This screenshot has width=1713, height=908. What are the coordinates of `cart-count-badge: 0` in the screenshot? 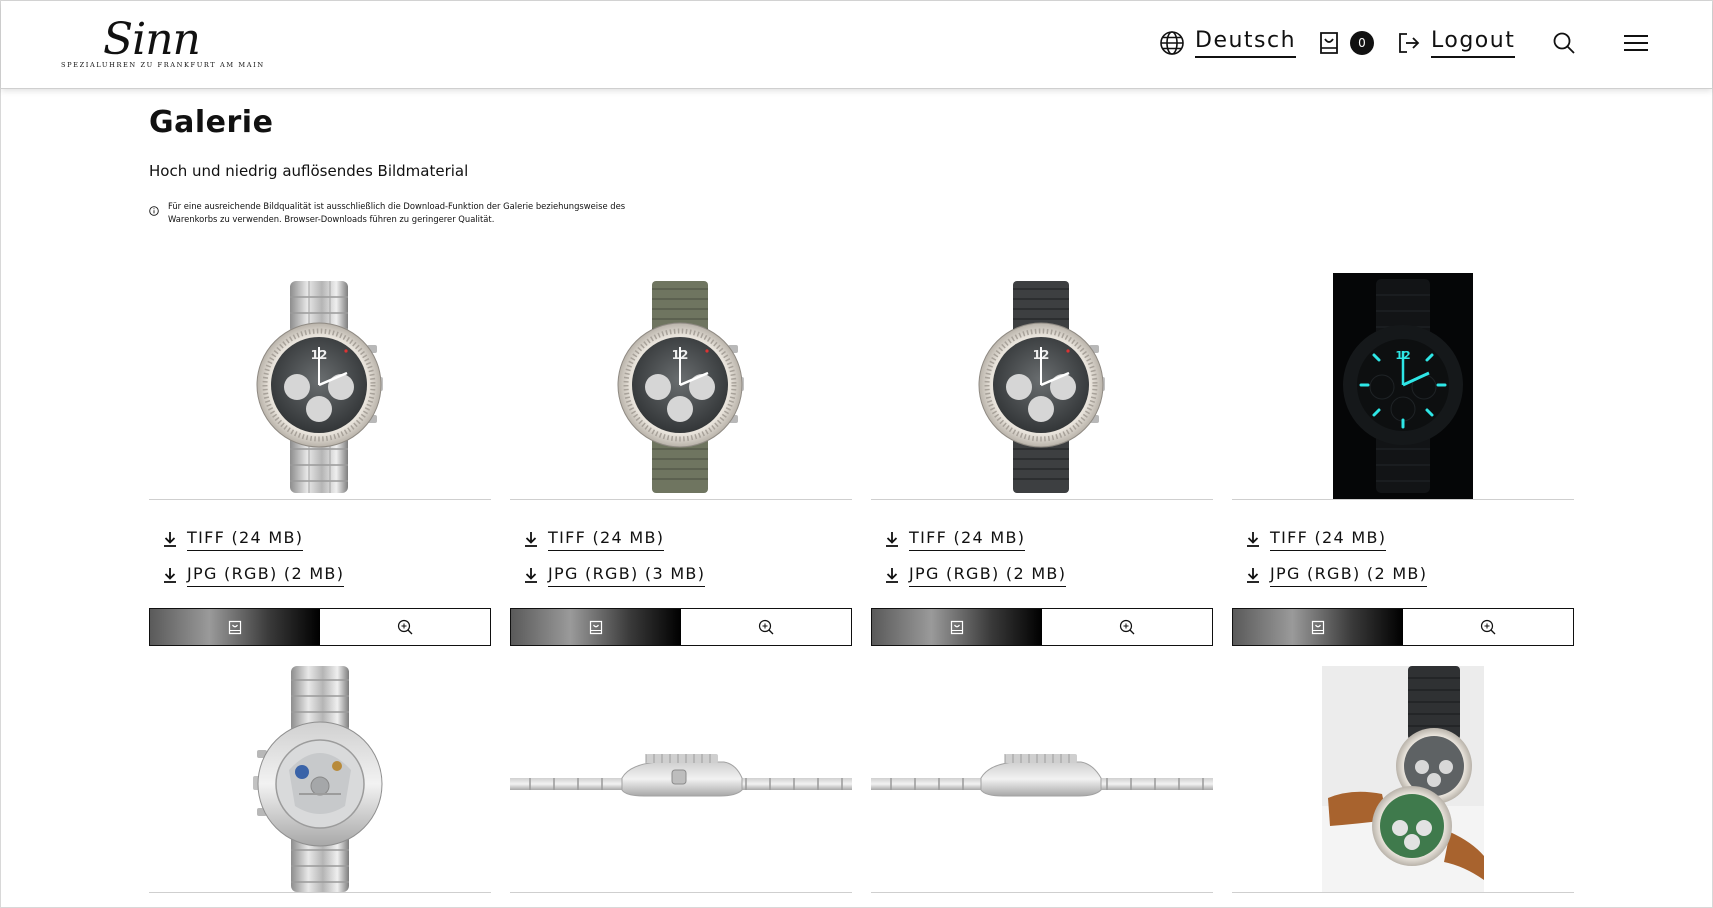 It's located at (1362, 43).